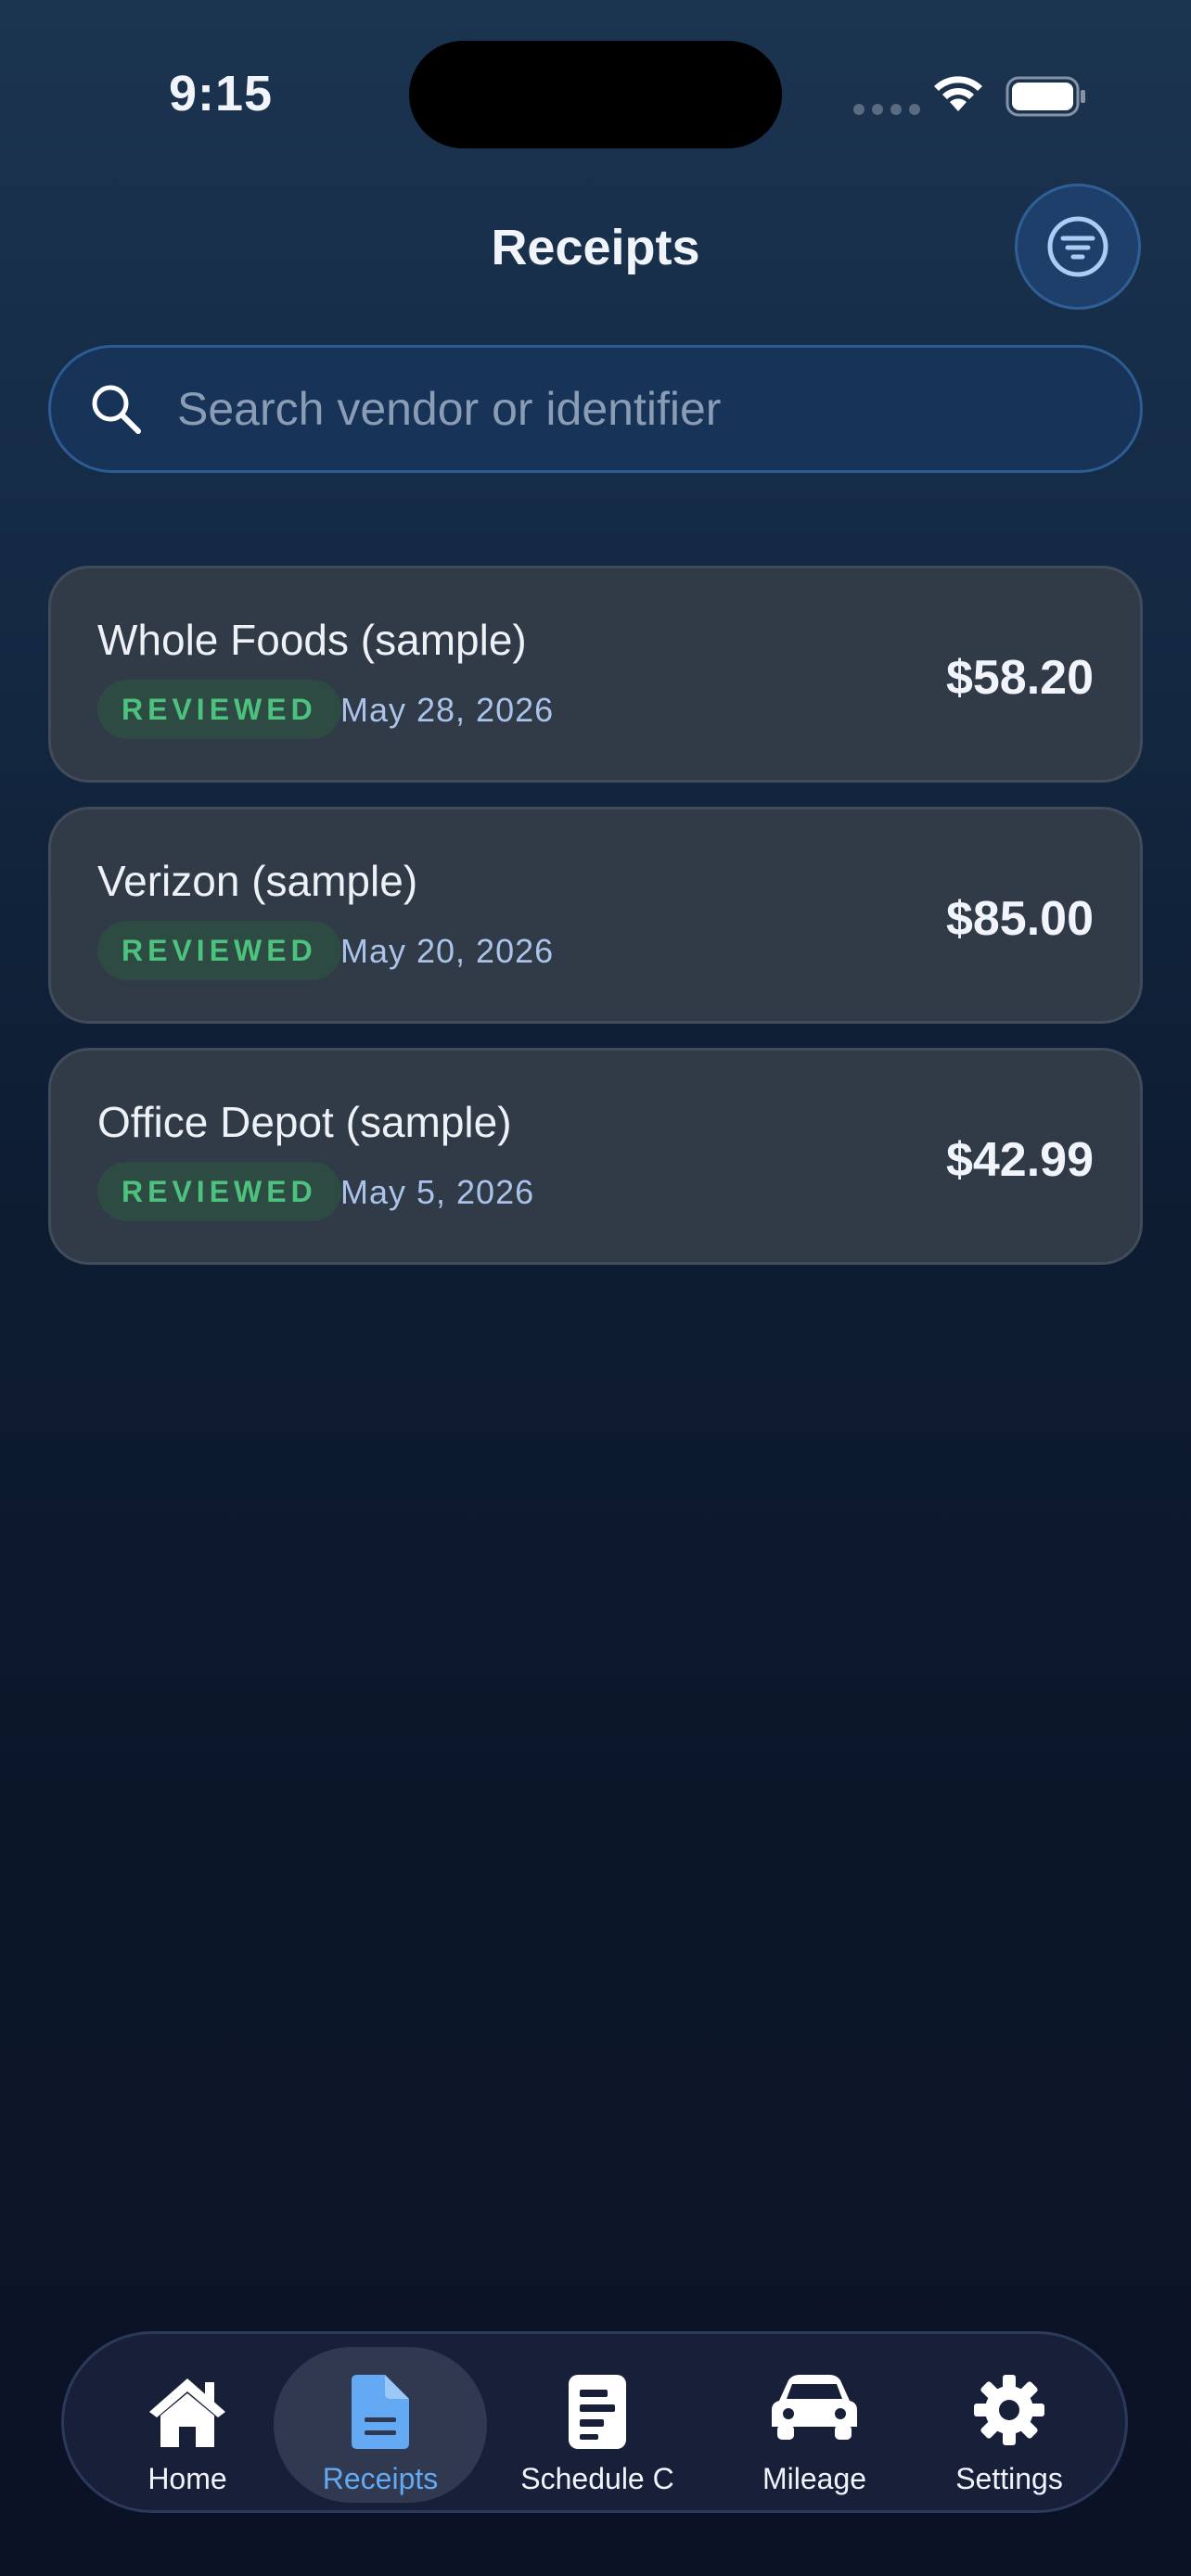  What do you see at coordinates (304, 1122) in the screenshot?
I see `receipt-vendor: Office Depot (sample)` at bounding box center [304, 1122].